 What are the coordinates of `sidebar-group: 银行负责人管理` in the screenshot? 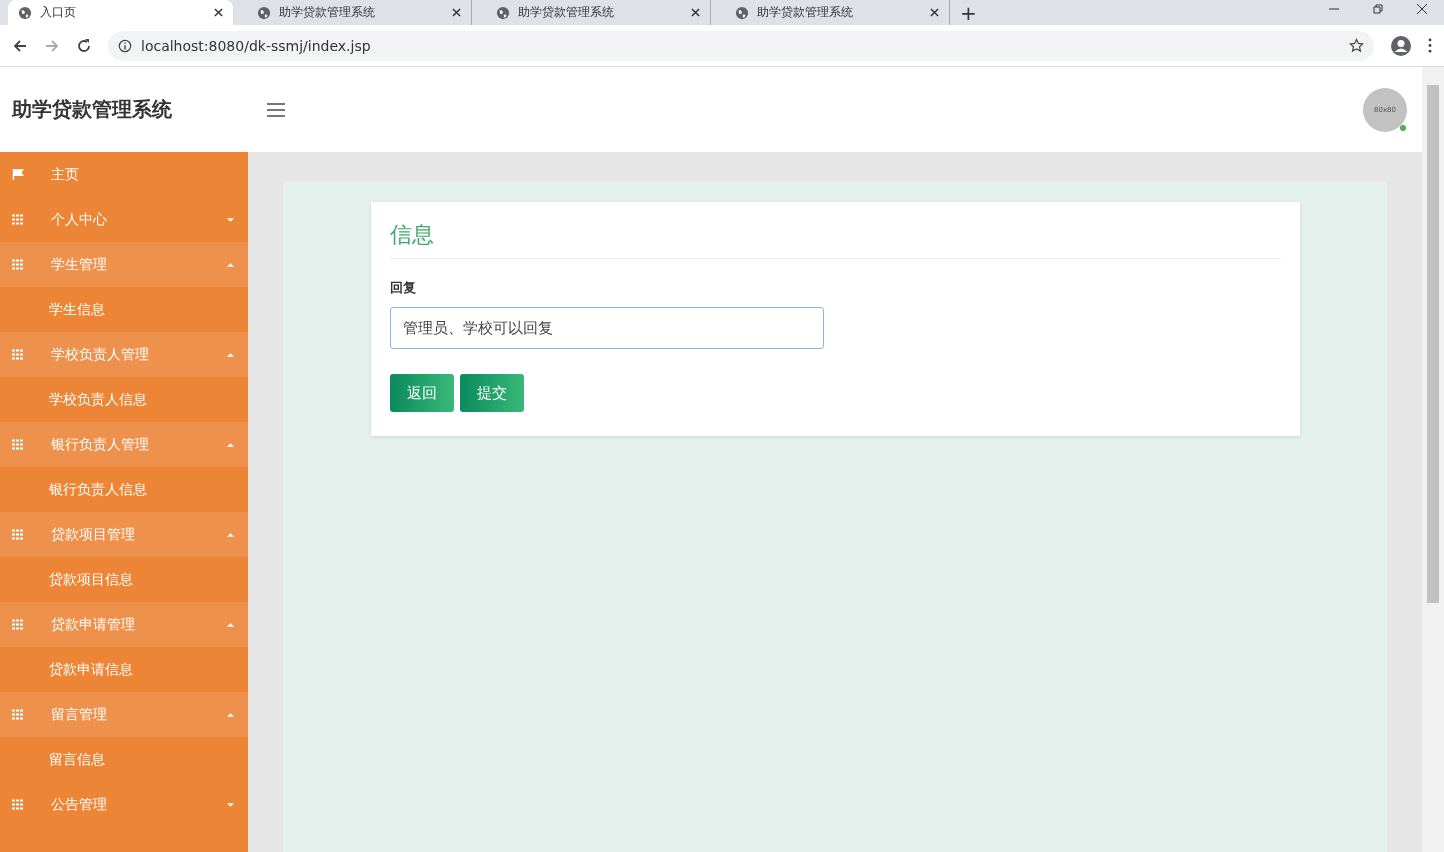 It's located at (124, 444).